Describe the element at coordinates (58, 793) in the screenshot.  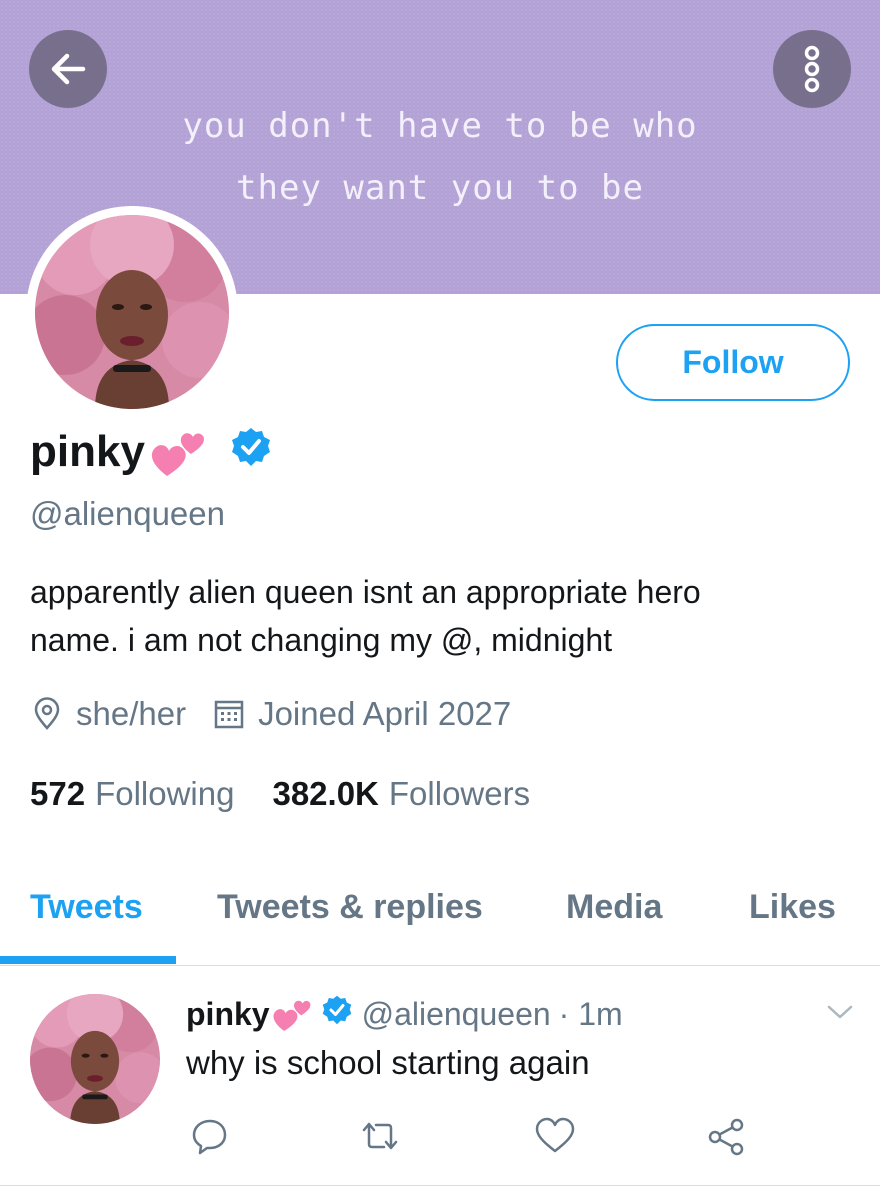
I see `following-count: 572` at that location.